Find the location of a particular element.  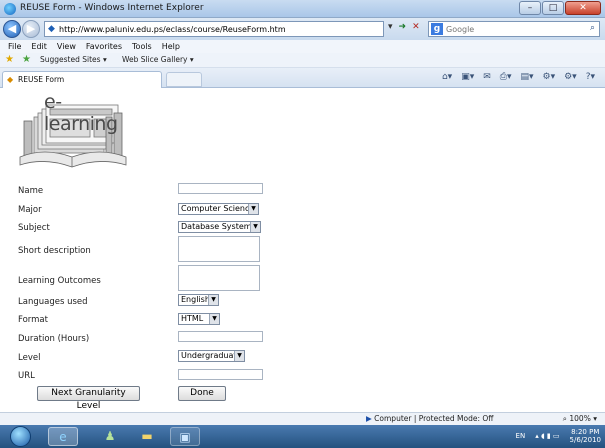

computer-icon: ▶ is located at coordinates (369, 418).